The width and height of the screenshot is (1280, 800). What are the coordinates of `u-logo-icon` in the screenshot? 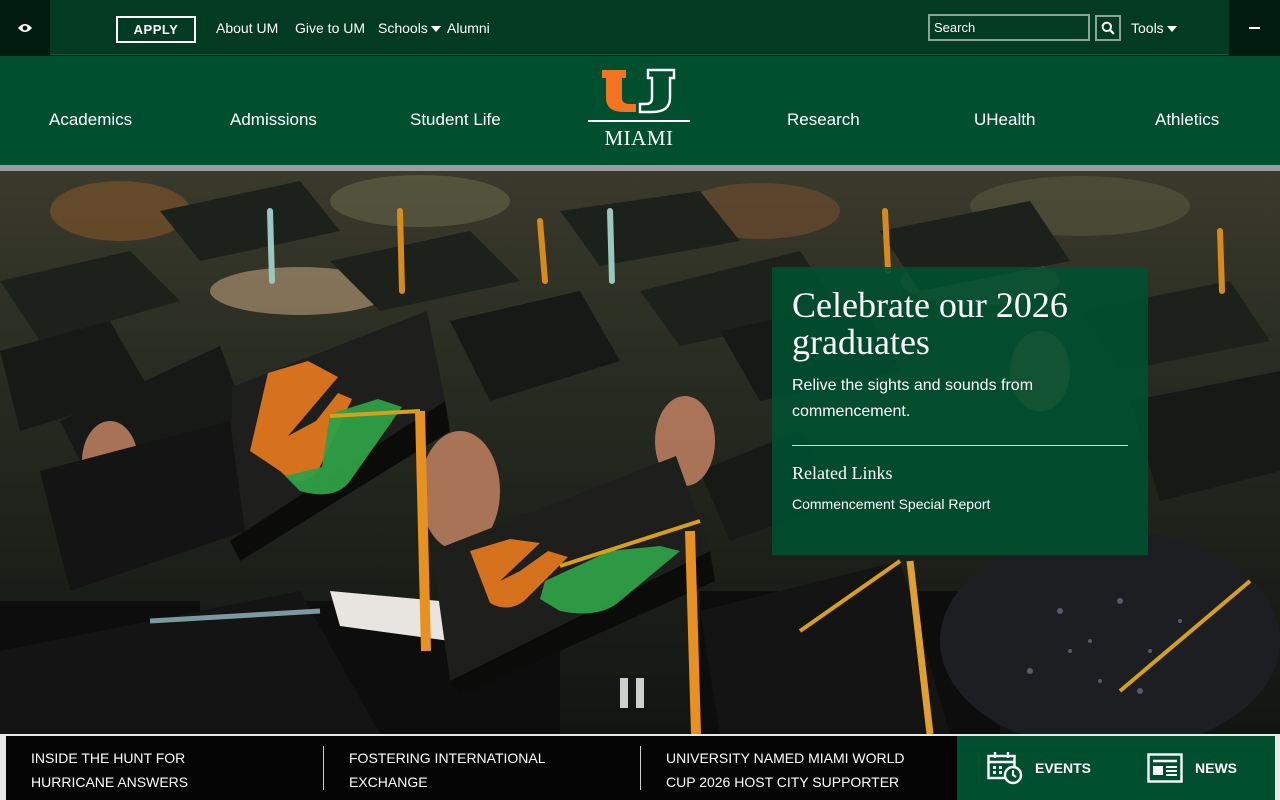 It's located at (639, 91).